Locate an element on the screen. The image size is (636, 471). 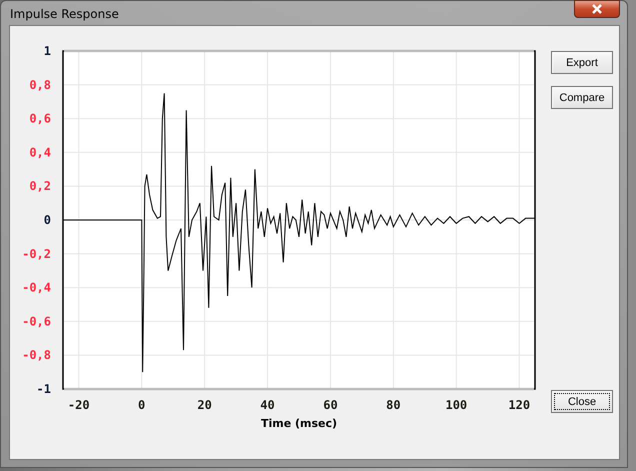
y-tick-label: -0,8 is located at coordinates (36, 355).